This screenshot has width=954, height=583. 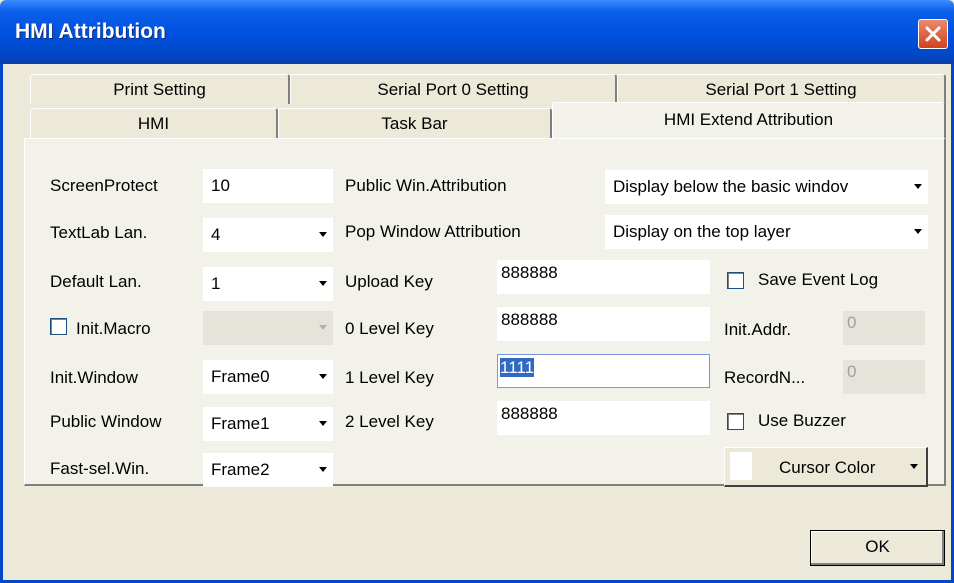 What do you see at coordinates (852, 322) in the screenshot?
I see `init-addr-value: 0` at bounding box center [852, 322].